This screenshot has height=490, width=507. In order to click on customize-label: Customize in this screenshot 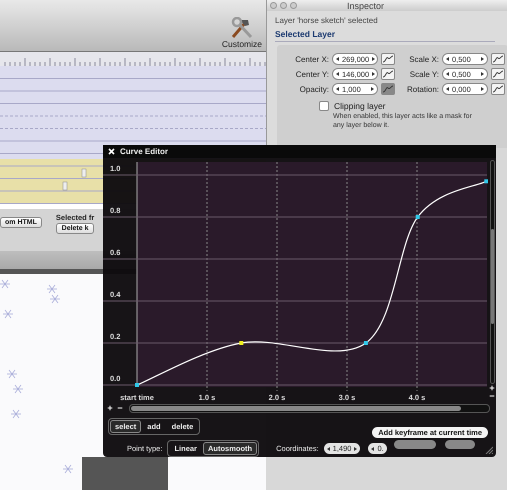, I will do `click(242, 44)`.